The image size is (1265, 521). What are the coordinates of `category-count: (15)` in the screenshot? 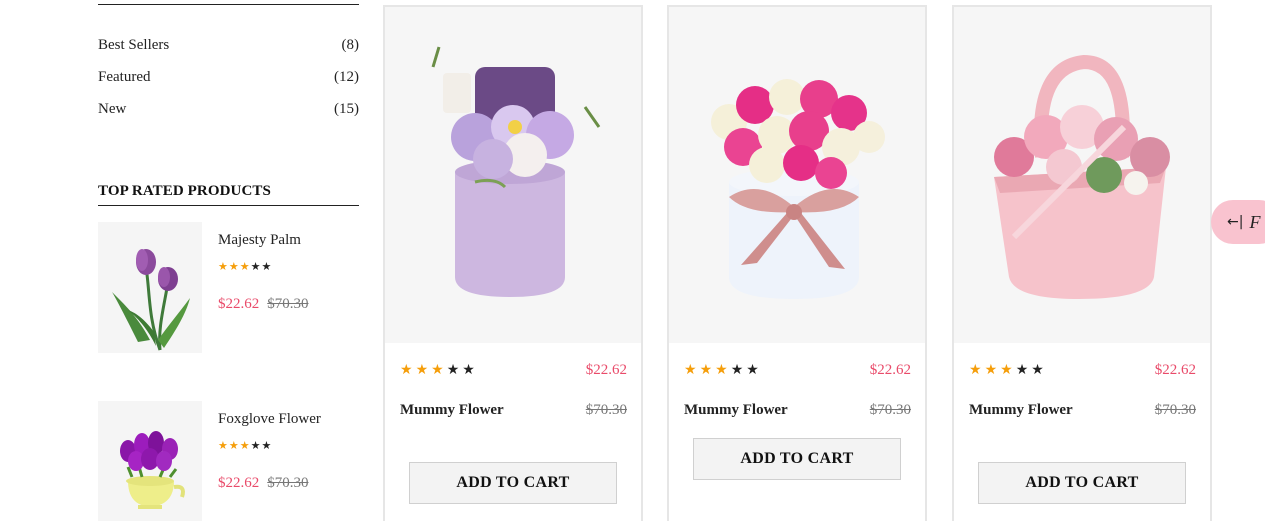 It's located at (346, 108).